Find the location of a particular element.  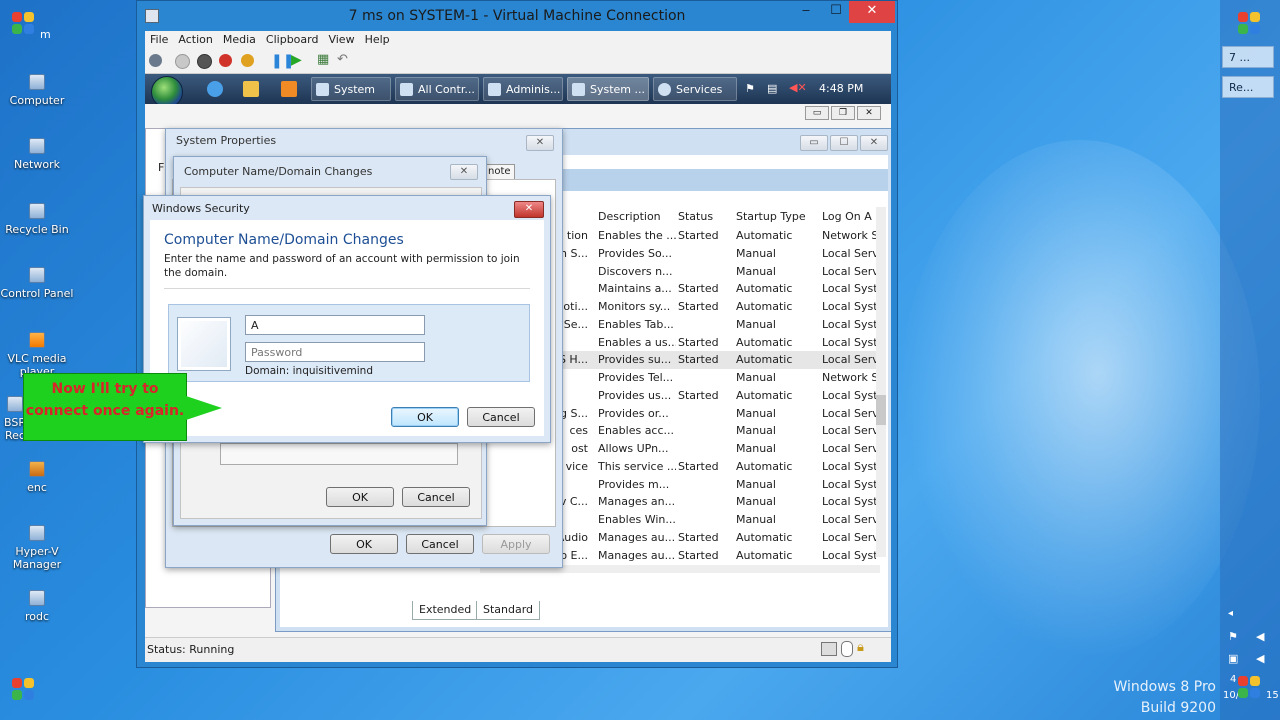

winsec-ok-button: OK is located at coordinates (425, 417).